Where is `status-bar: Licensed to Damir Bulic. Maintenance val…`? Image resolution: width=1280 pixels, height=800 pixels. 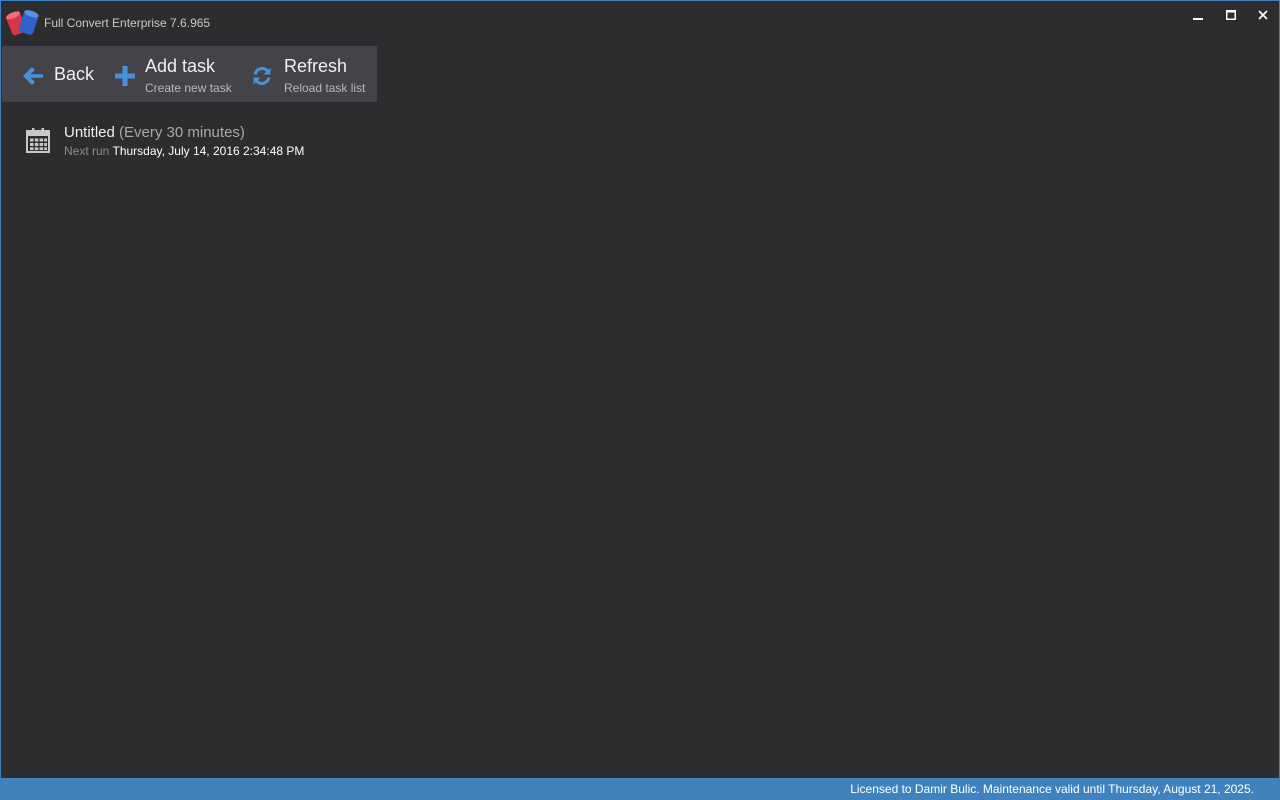
status-bar: Licensed to Damir Bulic. Maintenance val… is located at coordinates (640, 789).